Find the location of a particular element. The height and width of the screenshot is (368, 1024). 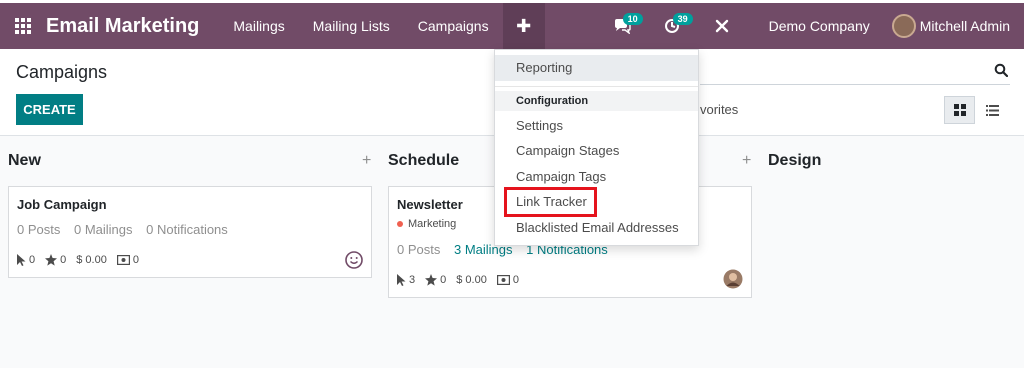

card-title: Job Campaign is located at coordinates (62, 204).